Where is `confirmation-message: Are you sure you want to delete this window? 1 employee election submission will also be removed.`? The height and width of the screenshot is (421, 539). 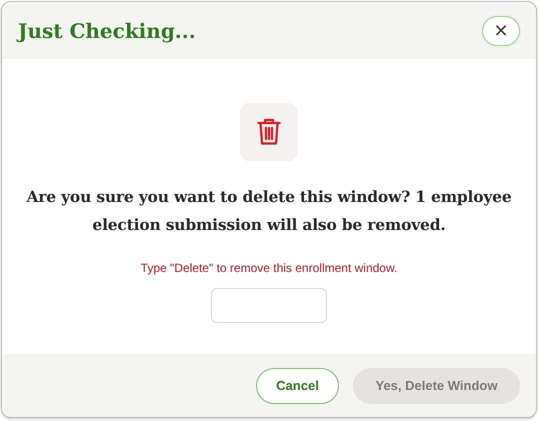
confirmation-message: Are you sure you want to delete this window? 1 employee election submission will also be removed. is located at coordinates (269, 211).